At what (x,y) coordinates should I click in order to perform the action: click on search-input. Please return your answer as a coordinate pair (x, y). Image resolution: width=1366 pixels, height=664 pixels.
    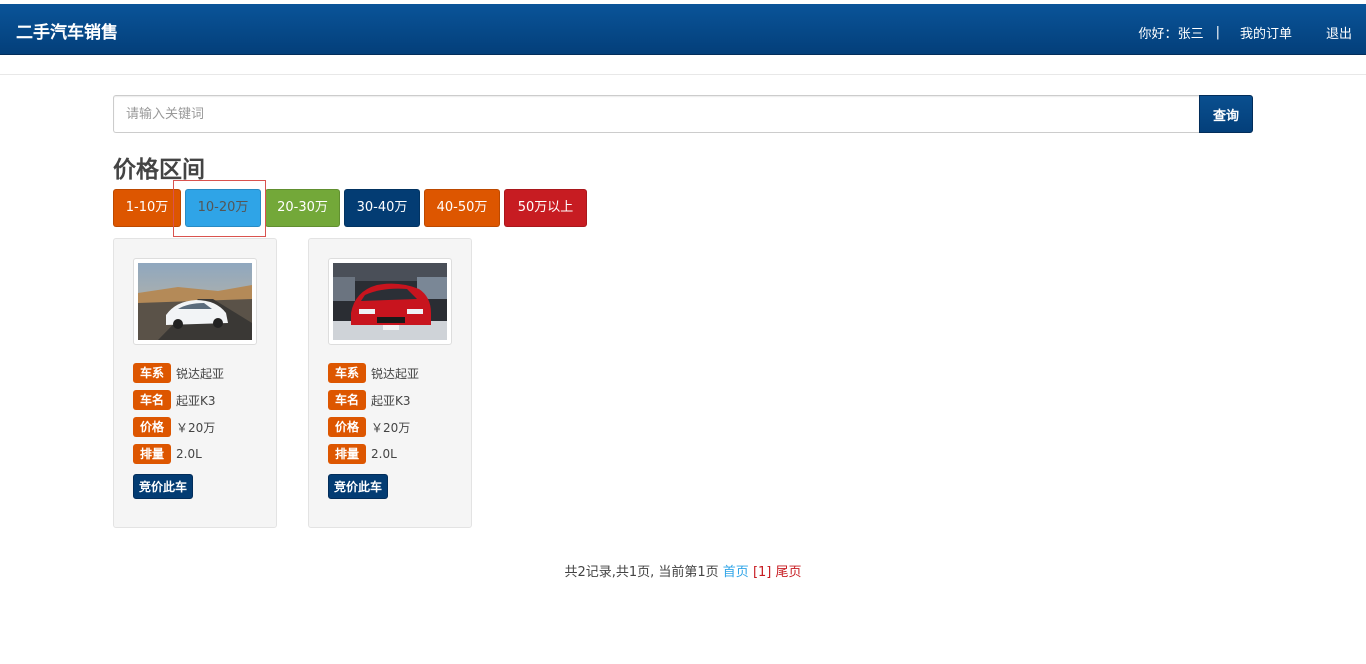
    Looking at the image, I should click on (656, 114).